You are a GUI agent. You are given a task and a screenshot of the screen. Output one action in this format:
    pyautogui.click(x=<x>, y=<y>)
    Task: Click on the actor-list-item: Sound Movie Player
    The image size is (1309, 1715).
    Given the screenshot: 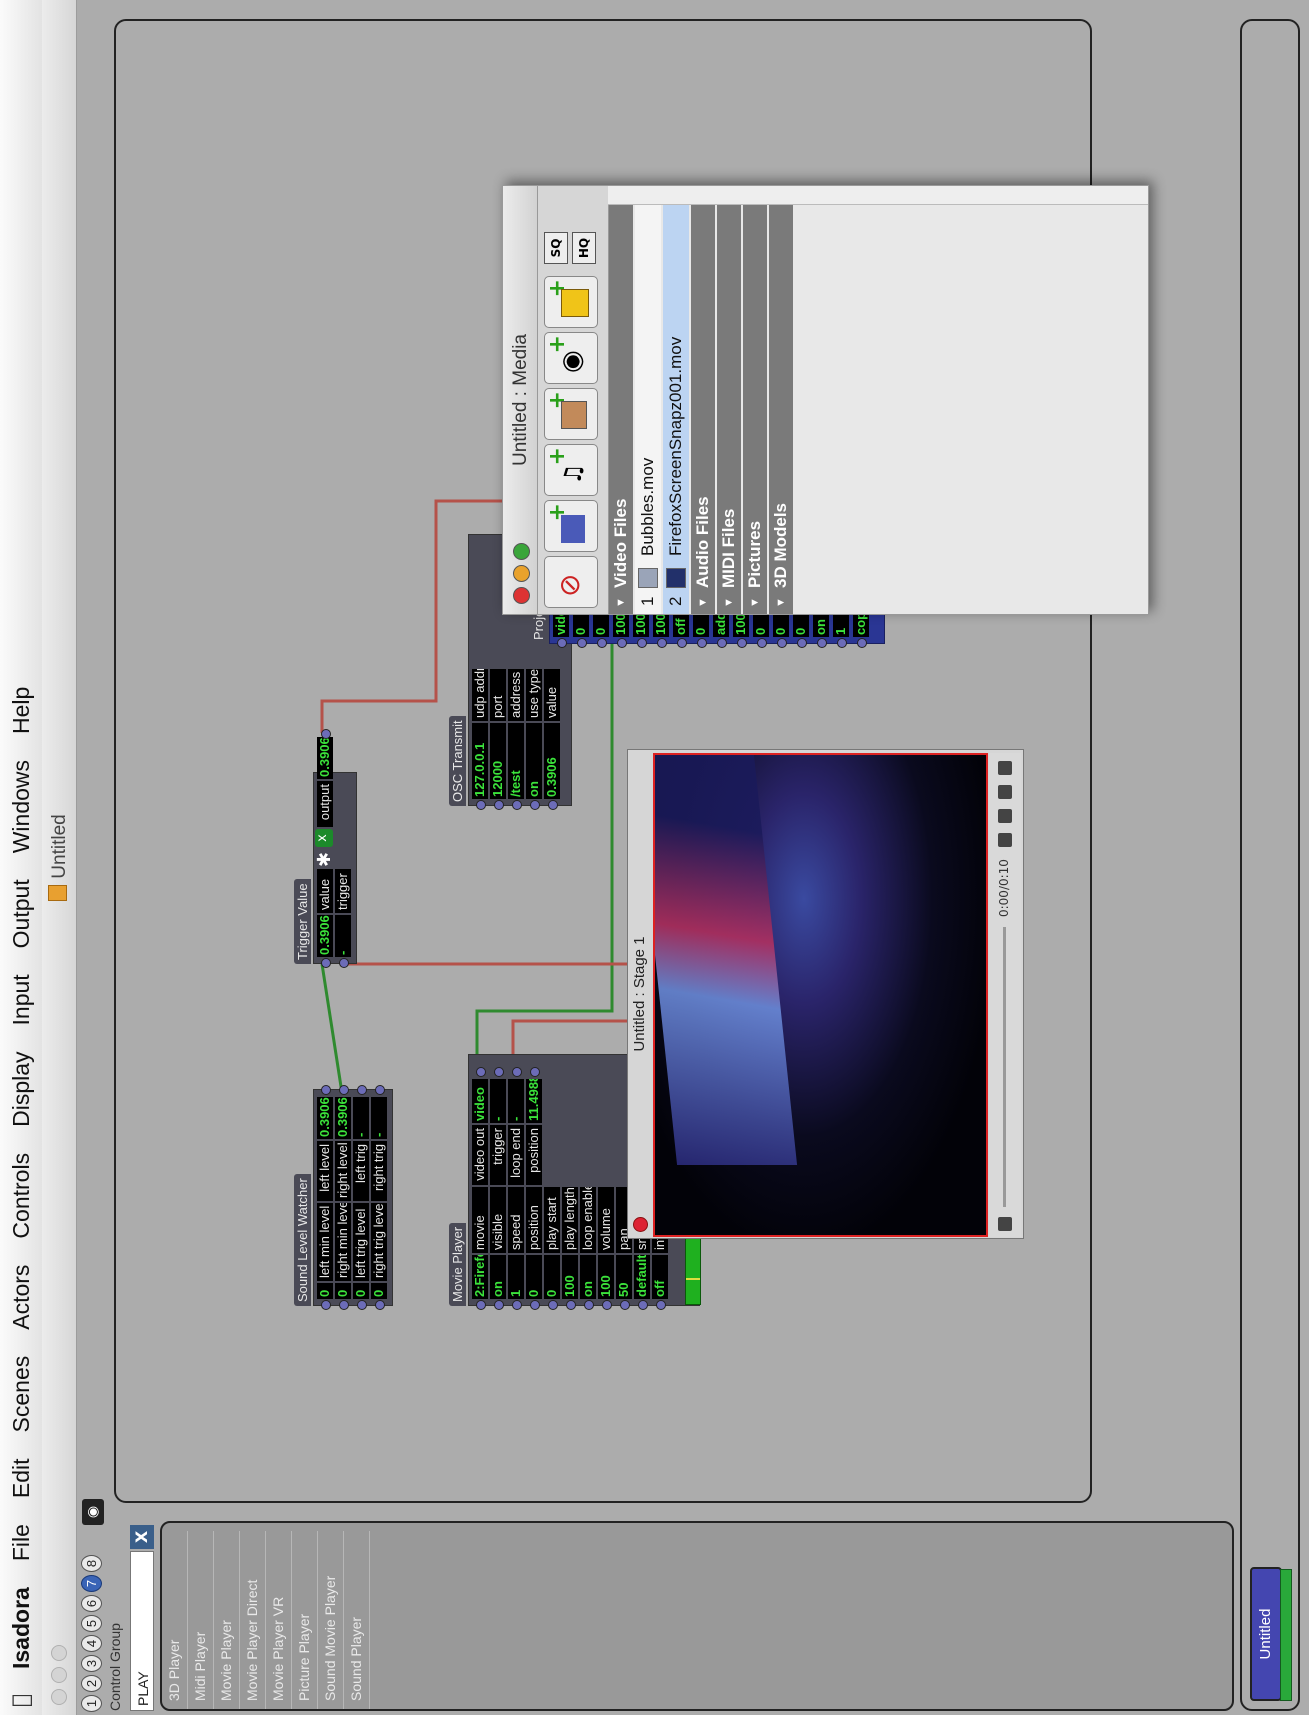 What is the action you would take?
    pyautogui.click(x=331, y=1620)
    